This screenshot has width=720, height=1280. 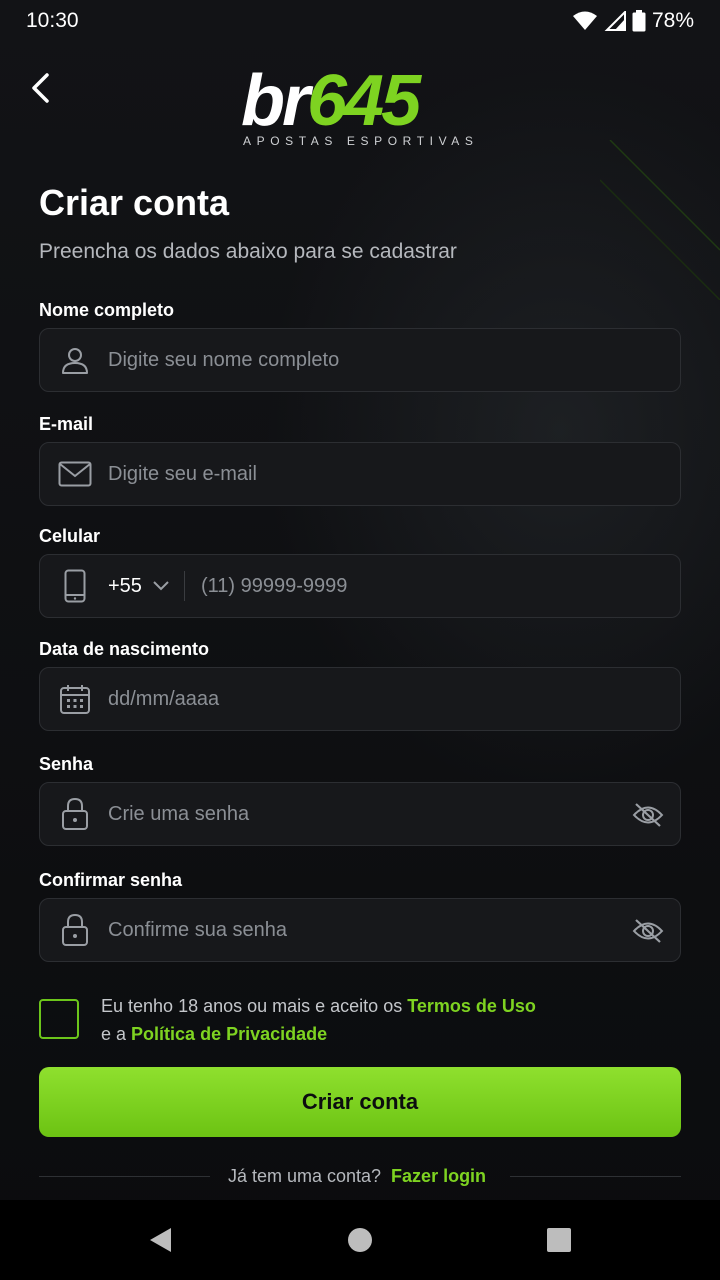 What do you see at coordinates (111, 880) in the screenshot?
I see `confirm-password-label: Confirmar senha` at bounding box center [111, 880].